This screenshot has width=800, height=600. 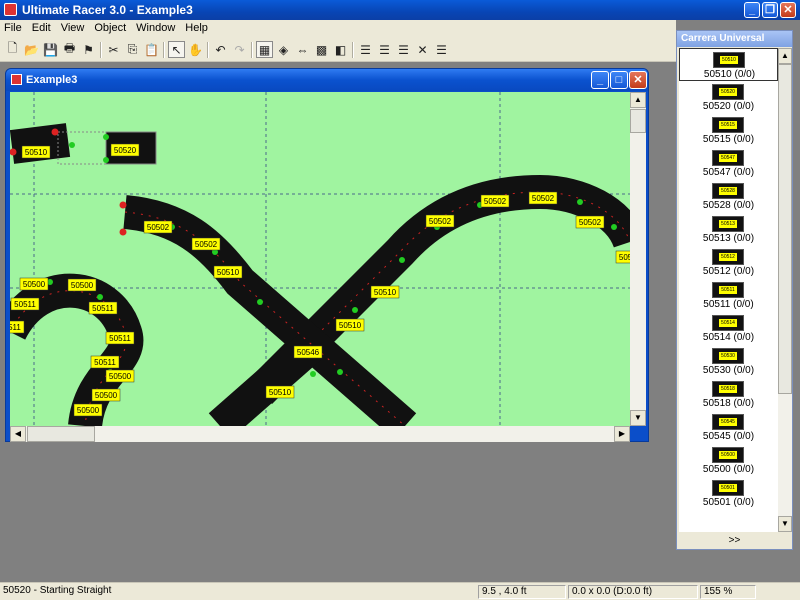 What do you see at coordinates (264, 49) in the screenshot?
I see `view-track-icon: ▦` at bounding box center [264, 49].